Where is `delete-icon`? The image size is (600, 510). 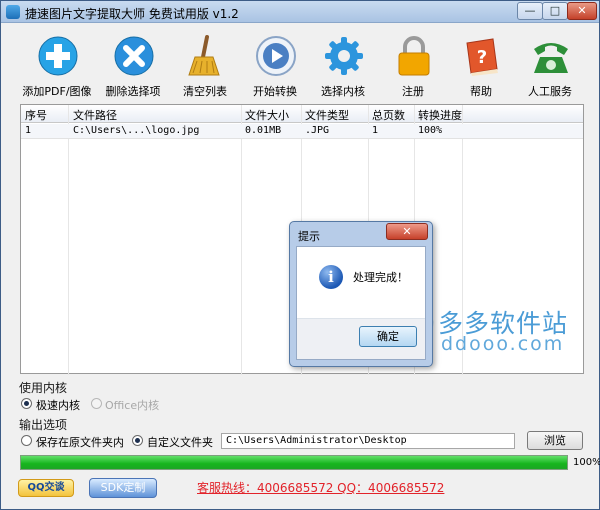
delete-icon is located at coordinates (134, 56).